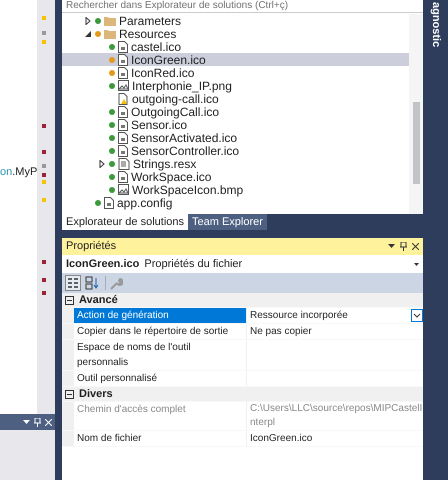  I want to click on sort-alphabetical-icon, so click(93, 283).